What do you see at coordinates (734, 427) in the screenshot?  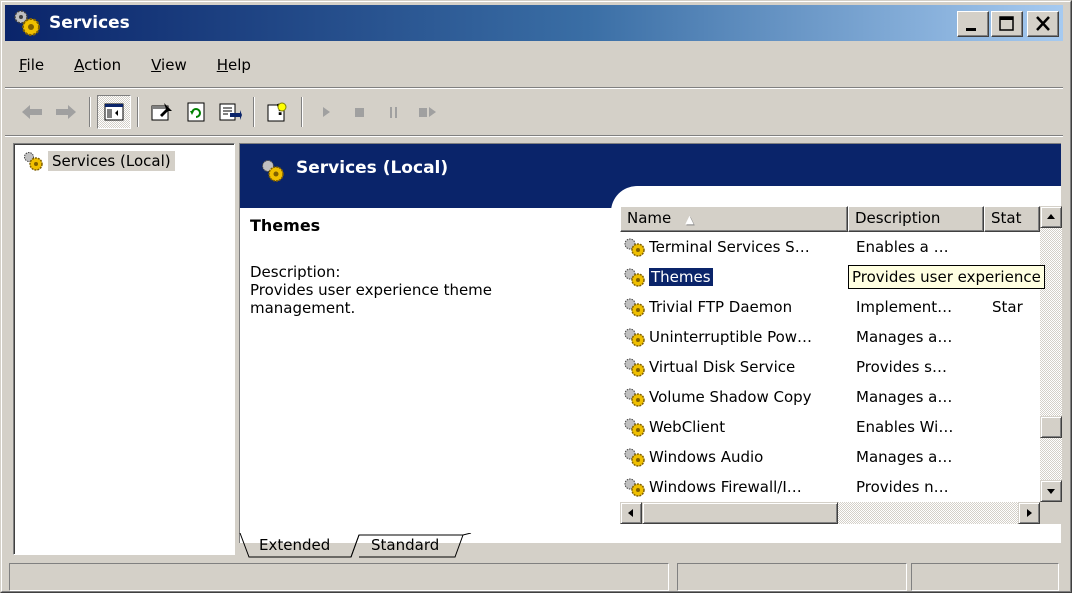 I see `service-name-cell: WebClient` at bounding box center [734, 427].